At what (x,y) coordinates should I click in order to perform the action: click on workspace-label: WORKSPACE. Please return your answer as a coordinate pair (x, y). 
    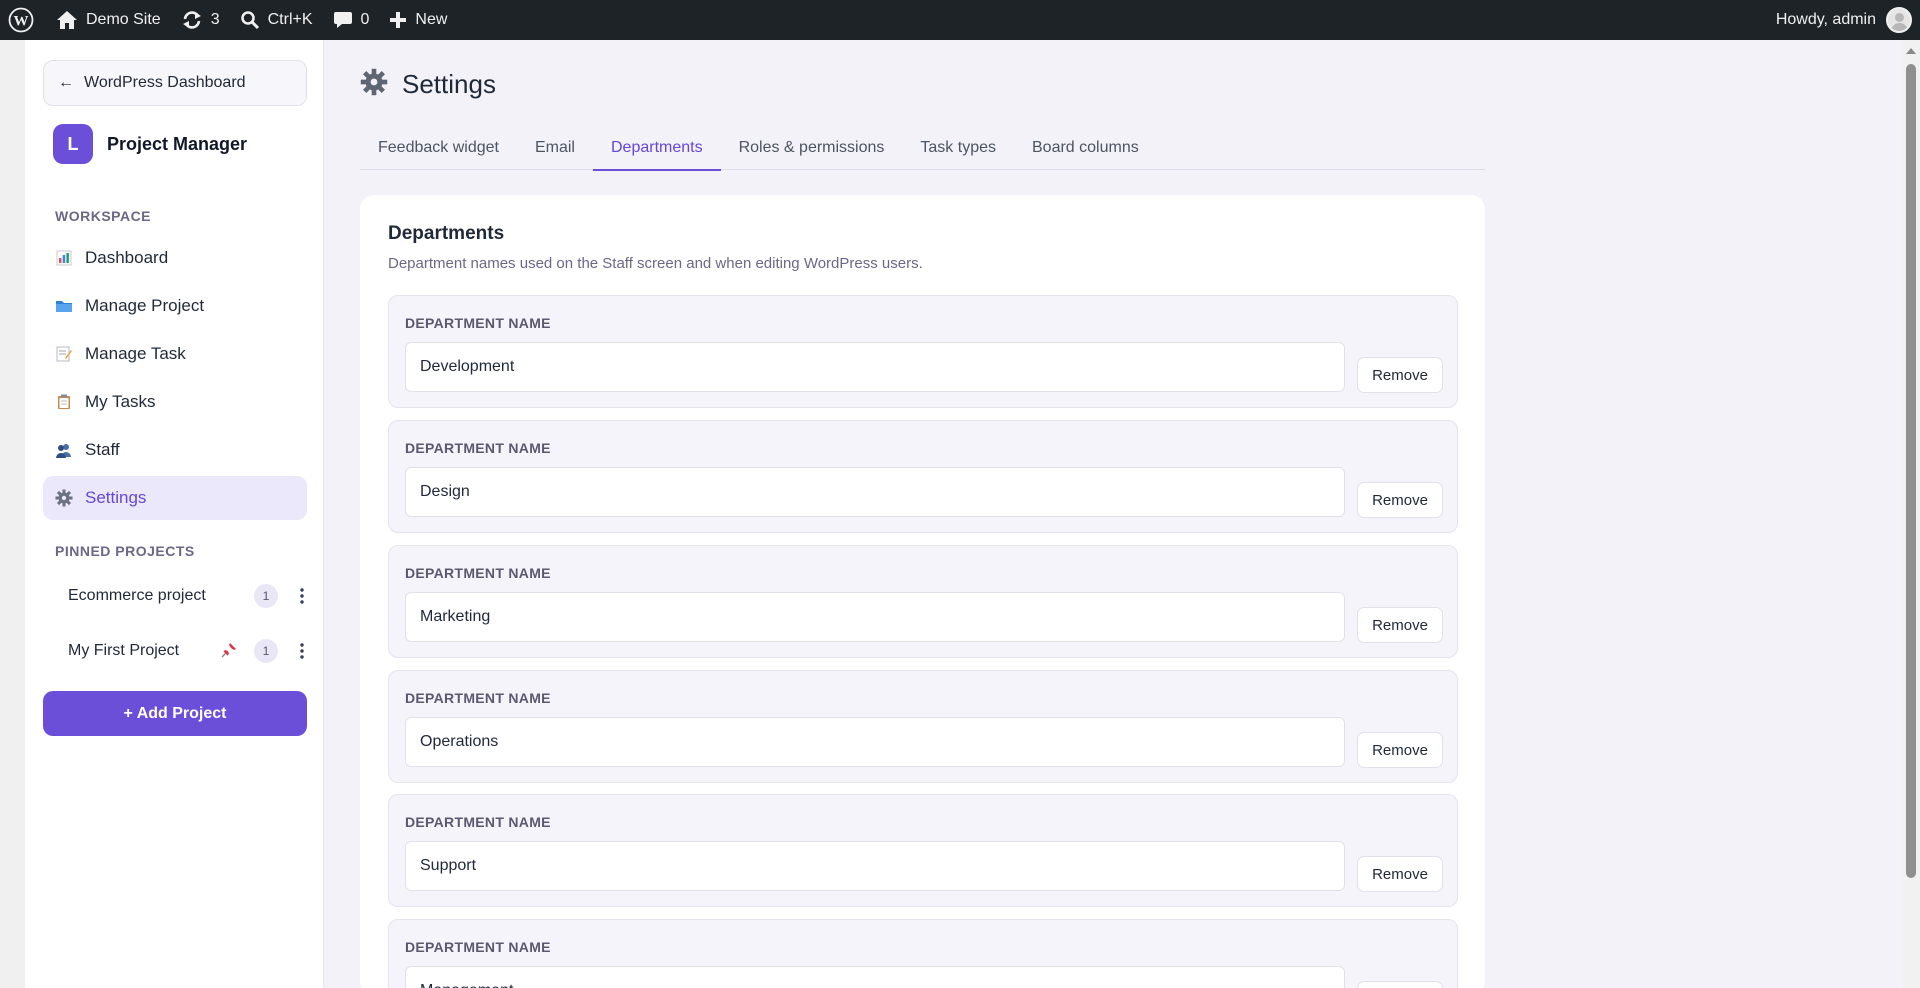
    Looking at the image, I should click on (103, 216).